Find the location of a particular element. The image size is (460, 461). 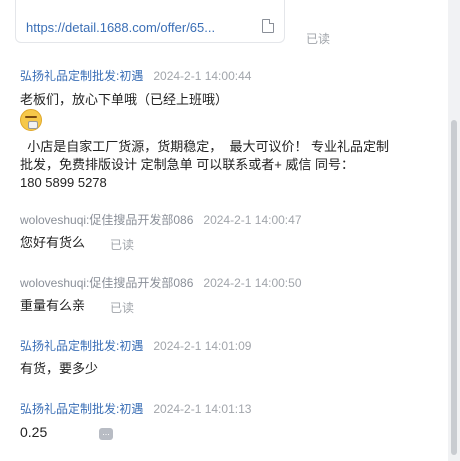

message-header: 弘扬礼品定制批发:初遇 2024-2-1 14:00:44 is located at coordinates (135, 75).